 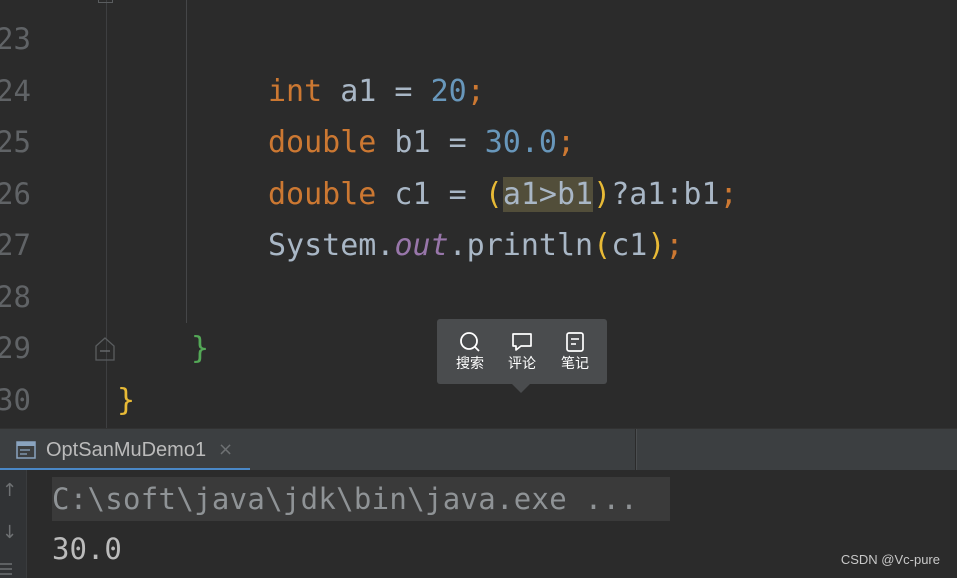 I want to click on code-line-25: 25 double b1 = 30.0;, so click(x=478, y=142).